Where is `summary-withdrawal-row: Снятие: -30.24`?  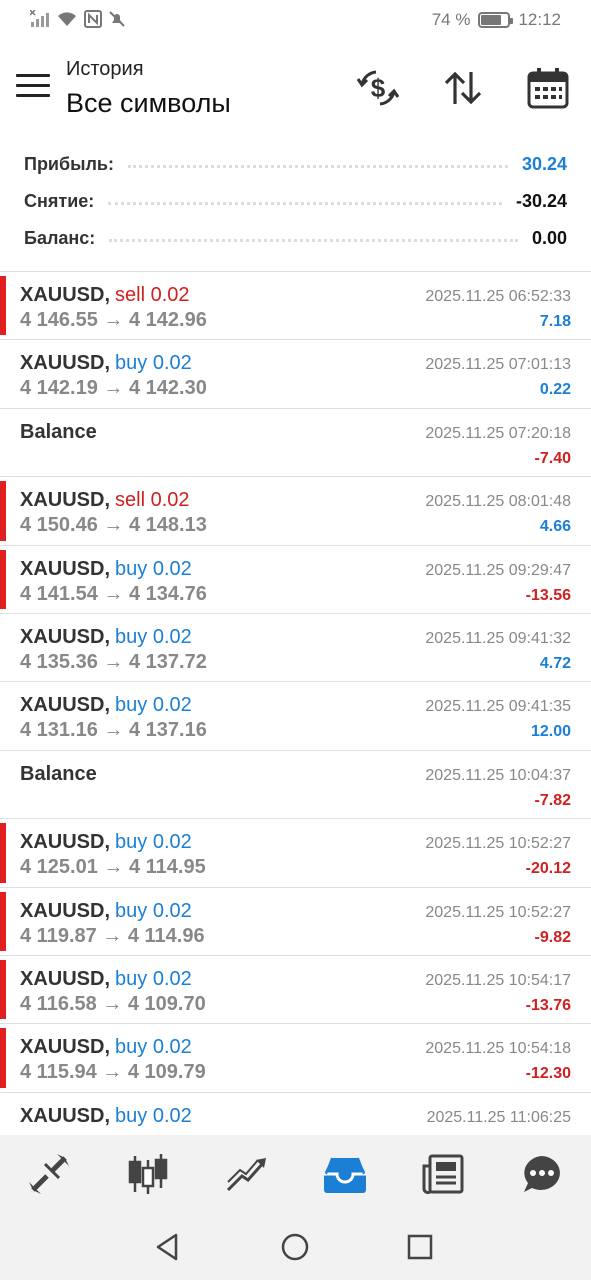
summary-withdrawal-row: Снятие: -30.24 is located at coordinates (295, 201).